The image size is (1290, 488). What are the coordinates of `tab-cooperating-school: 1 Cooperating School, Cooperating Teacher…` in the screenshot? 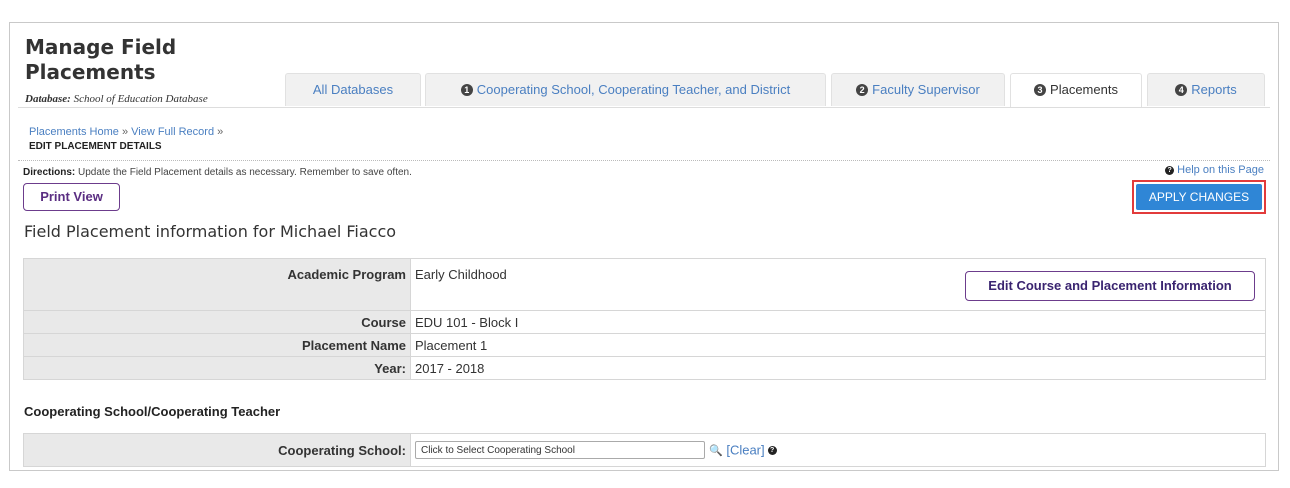 It's located at (625, 89).